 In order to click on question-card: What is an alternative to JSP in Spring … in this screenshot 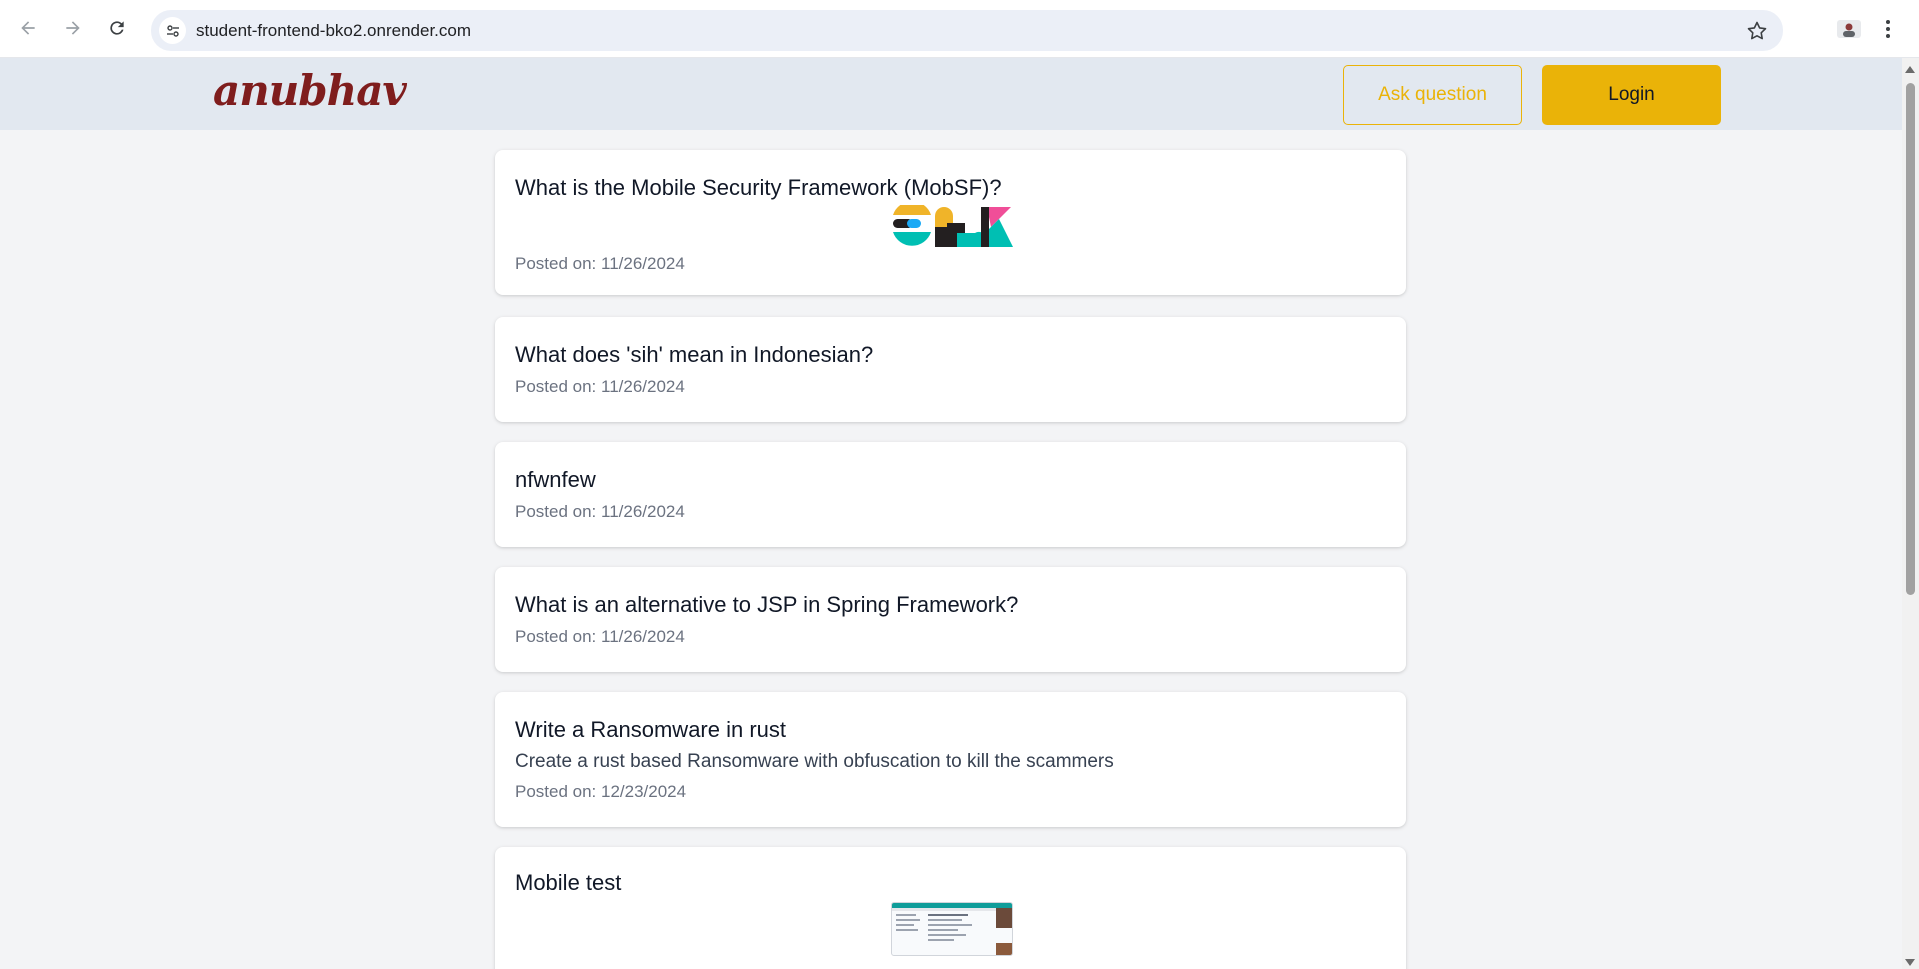, I will do `click(950, 619)`.